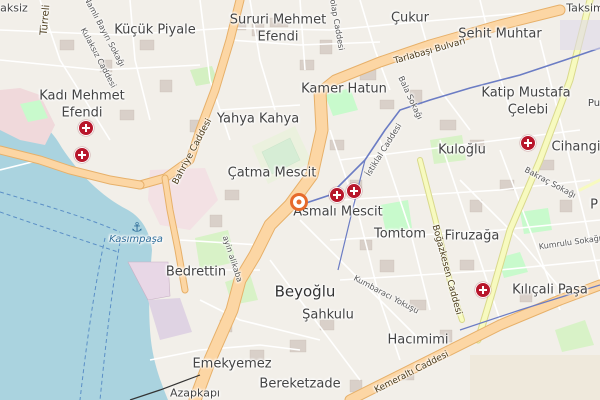 The height and width of the screenshot is (400, 600). Describe the element at coordinates (410, 18) in the screenshot. I see `label-cukur: Çukur` at that location.